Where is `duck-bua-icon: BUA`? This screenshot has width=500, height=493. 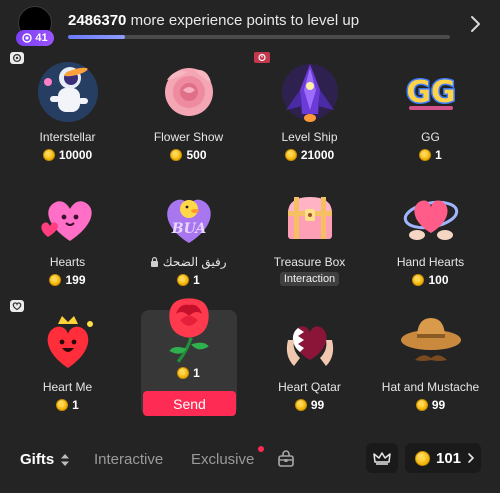 duck-bua-icon: BUA is located at coordinates (188, 221).